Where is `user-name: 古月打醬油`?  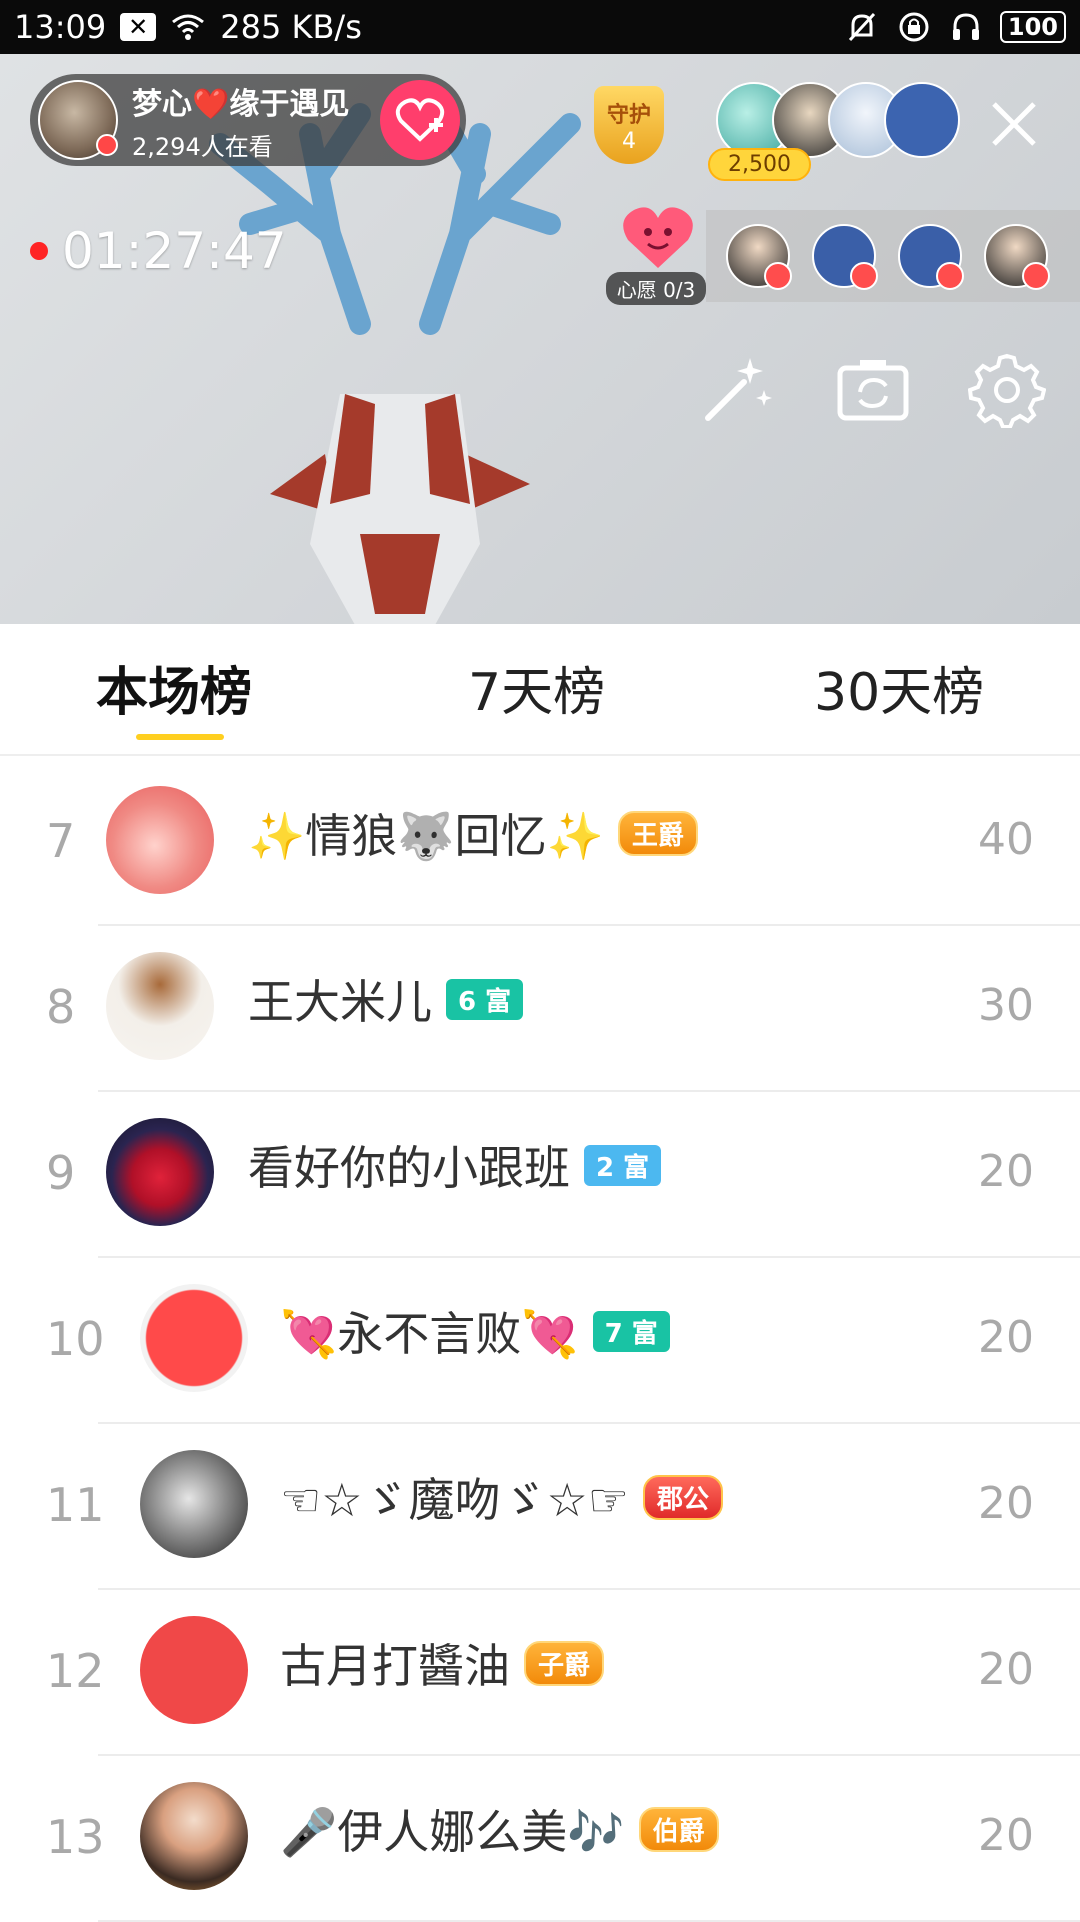 user-name: 古月打醬油 is located at coordinates (395, 1666).